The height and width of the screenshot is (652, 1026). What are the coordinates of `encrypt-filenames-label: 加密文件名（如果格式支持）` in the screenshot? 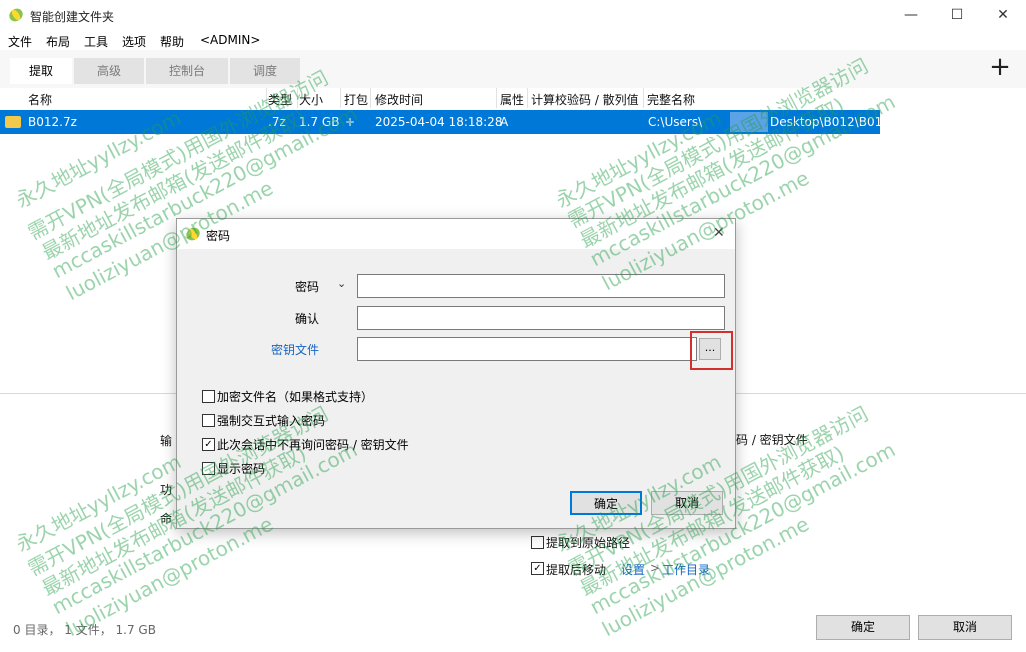 It's located at (295, 397).